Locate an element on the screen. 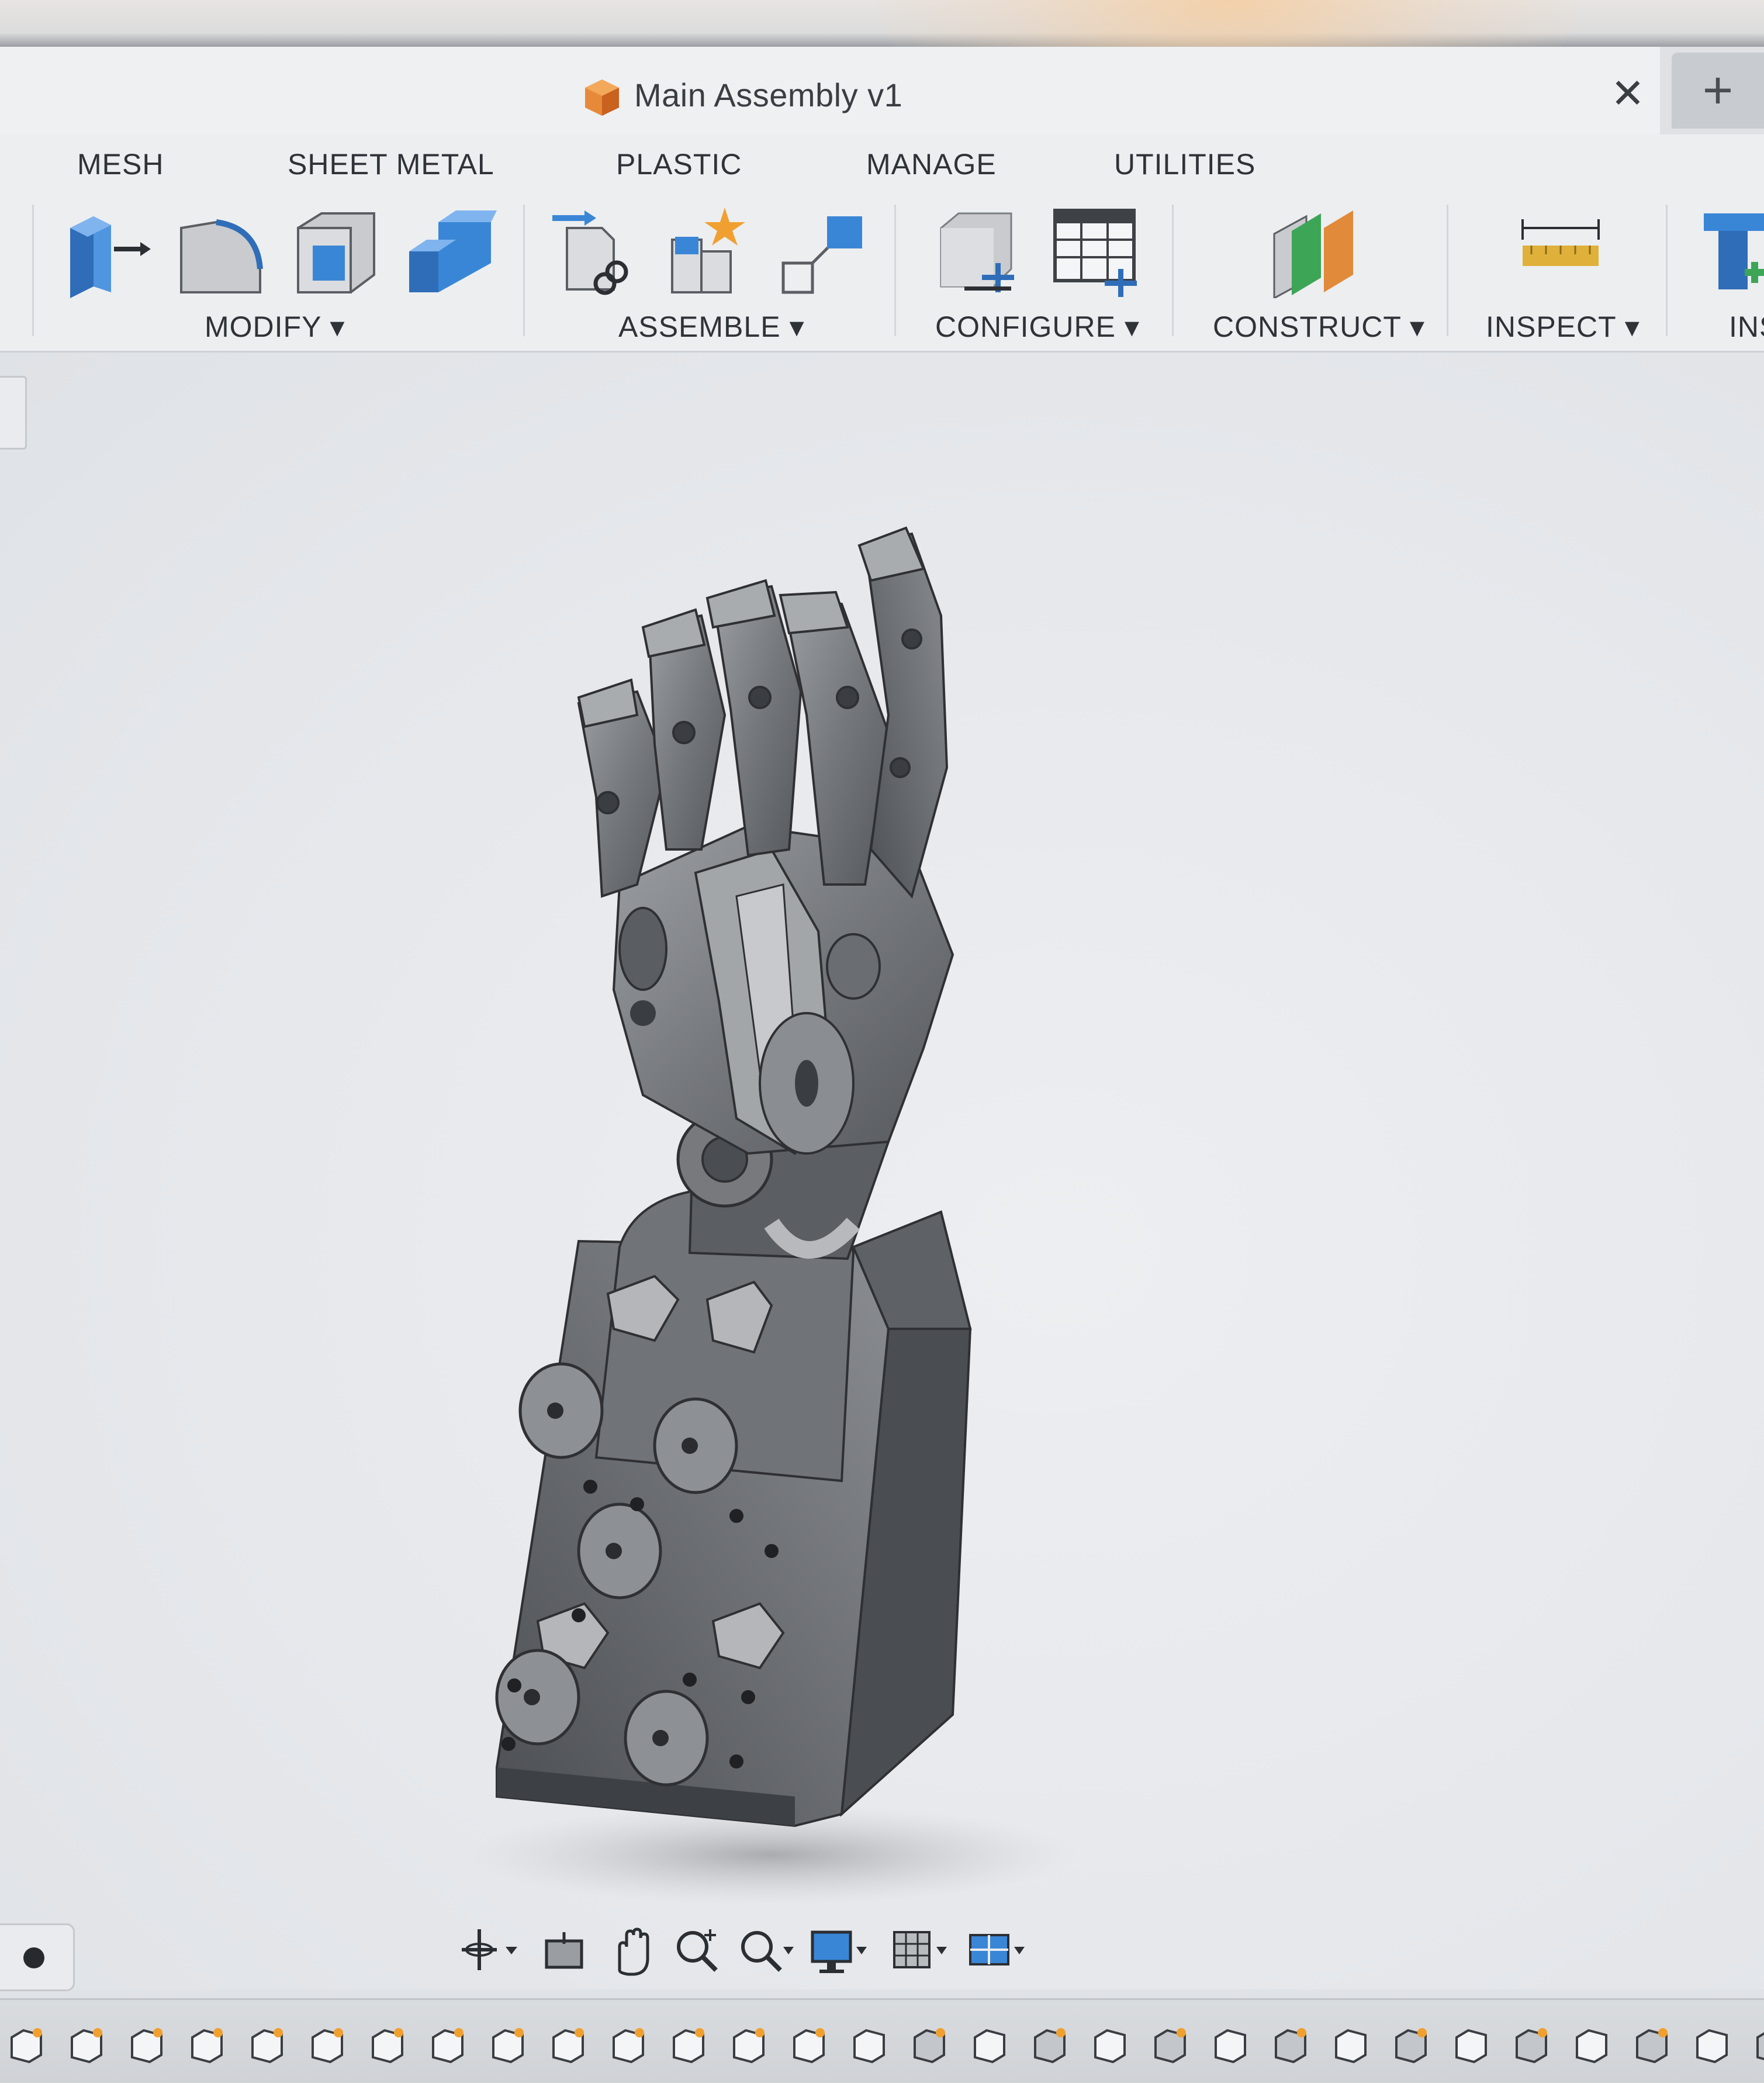 The height and width of the screenshot is (2083, 1764). as-built-joint-icon is located at coordinates (818, 251).